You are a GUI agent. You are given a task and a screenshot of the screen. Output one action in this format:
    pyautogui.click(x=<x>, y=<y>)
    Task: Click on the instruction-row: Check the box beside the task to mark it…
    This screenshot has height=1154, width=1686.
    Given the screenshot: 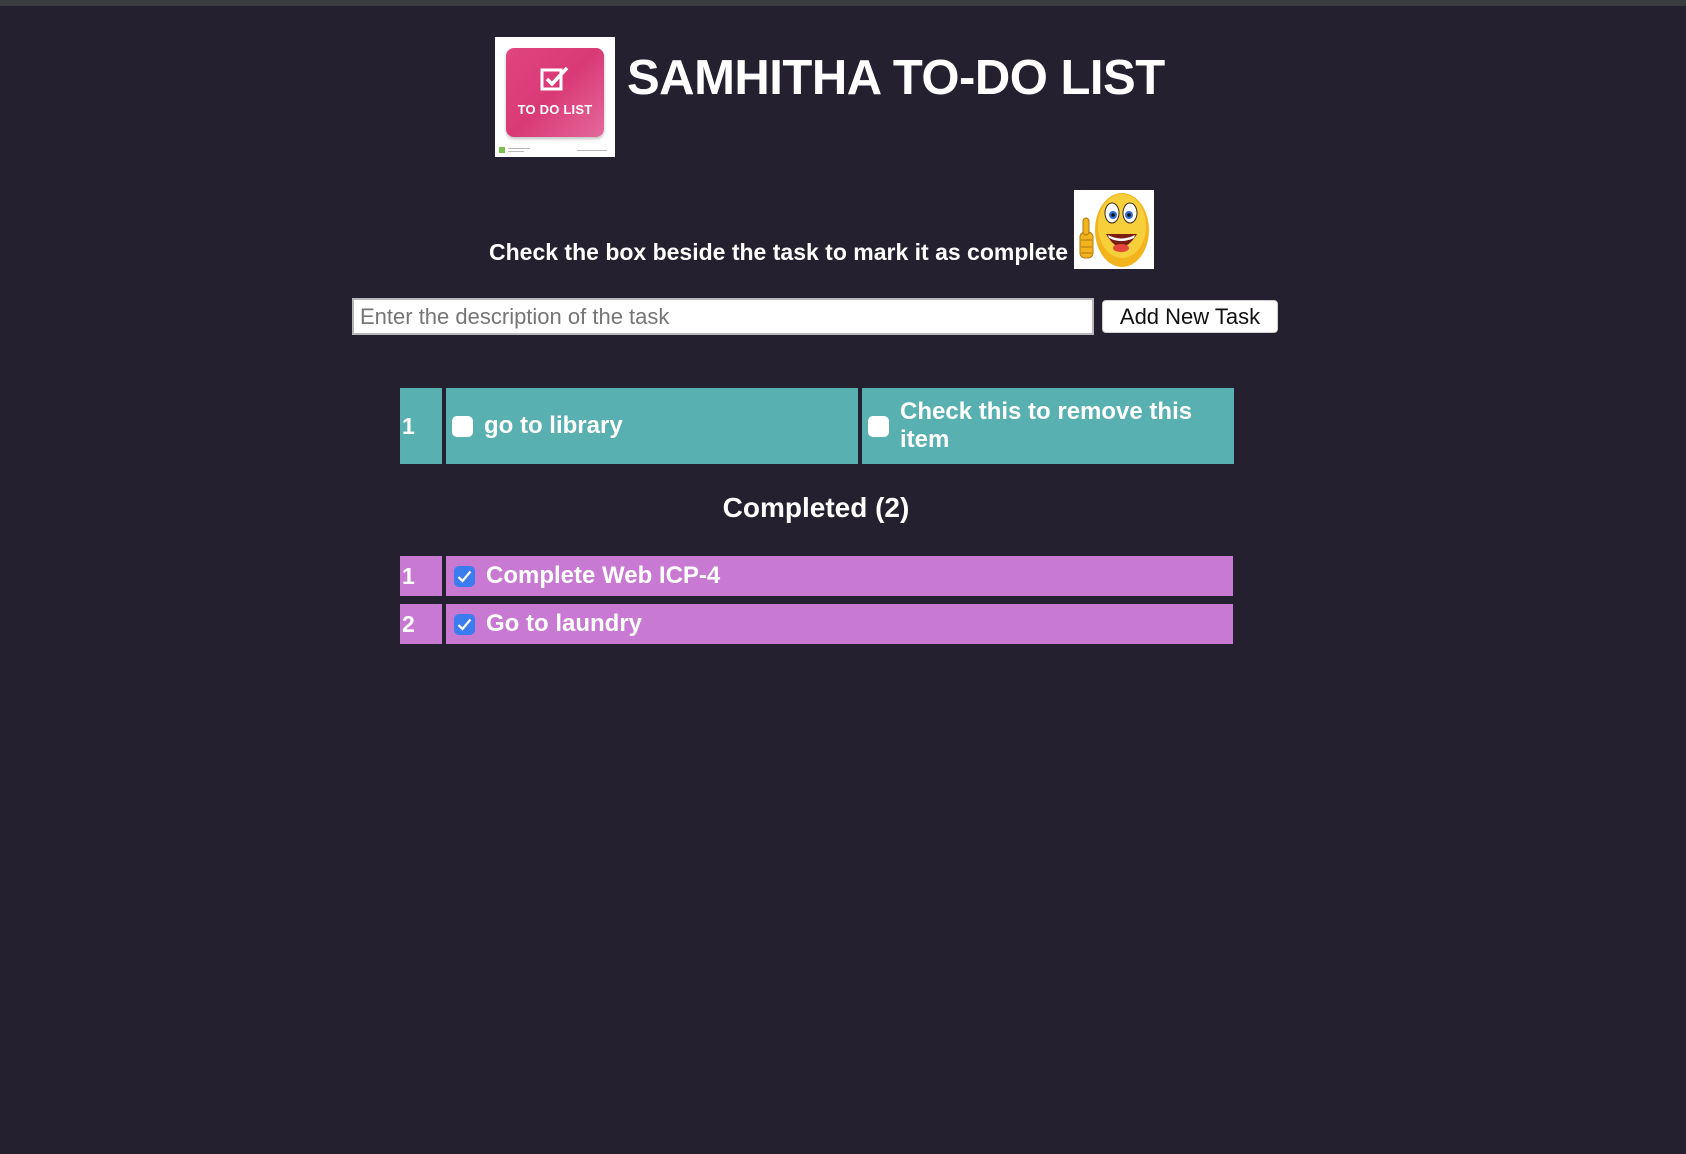 What is the action you would take?
    pyautogui.click(x=822, y=229)
    